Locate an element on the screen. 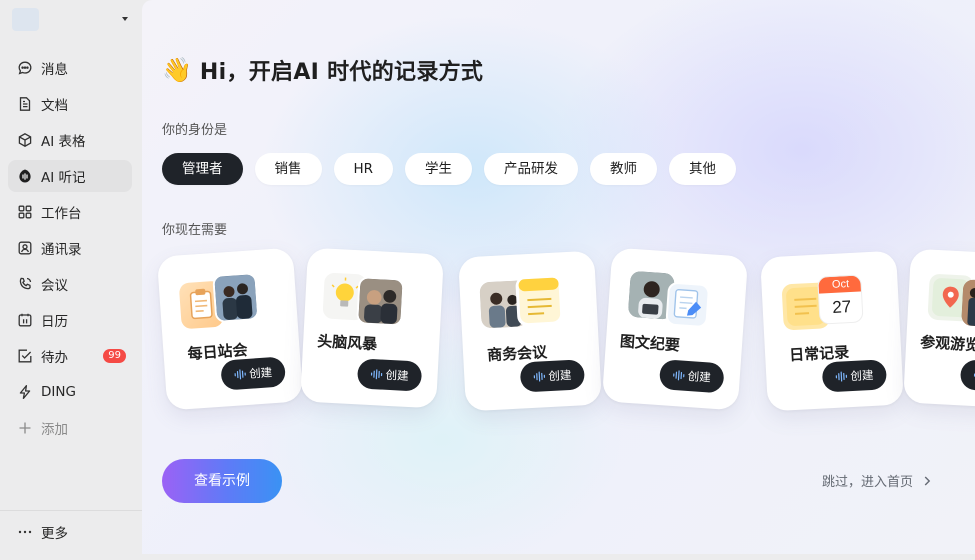 The height and width of the screenshot is (560, 975). workspace-logo is located at coordinates (25, 19).